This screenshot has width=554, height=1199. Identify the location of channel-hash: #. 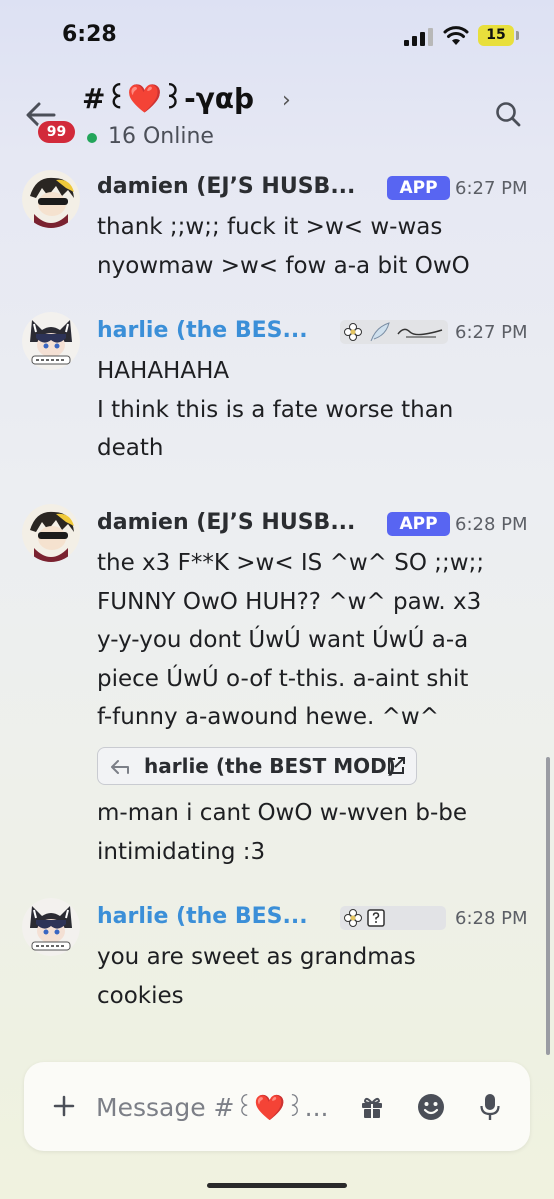
(94, 98).